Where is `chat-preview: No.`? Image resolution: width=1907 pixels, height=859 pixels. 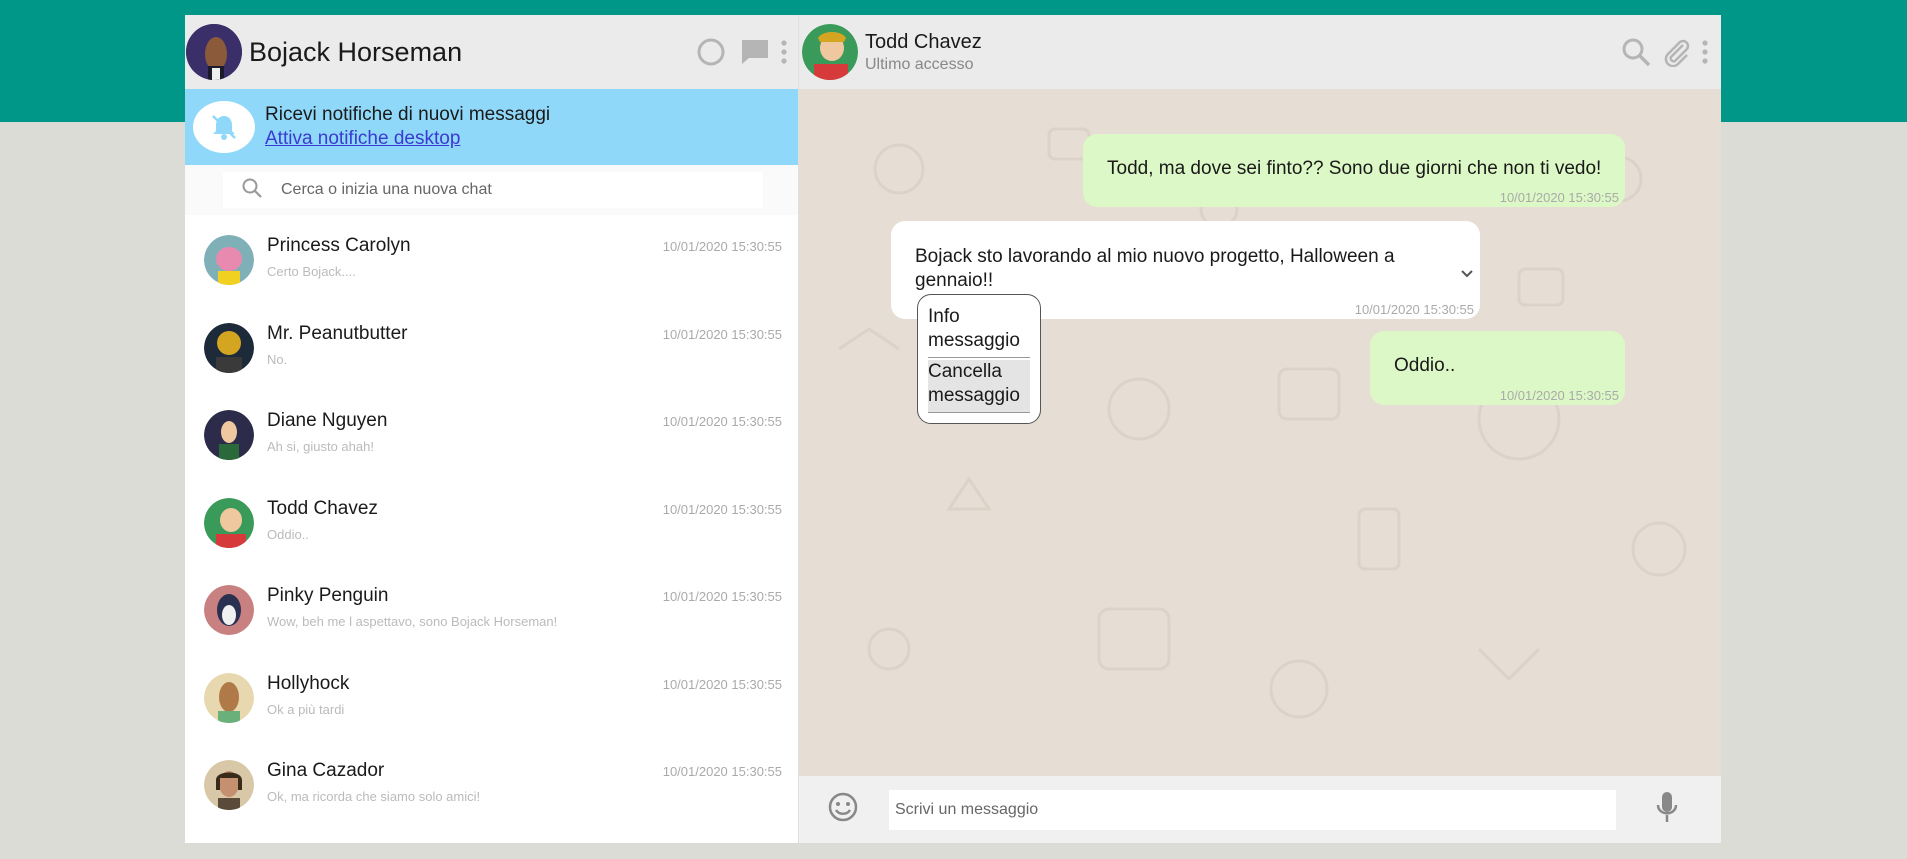
chat-preview: No. is located at coordinates (277, 359).